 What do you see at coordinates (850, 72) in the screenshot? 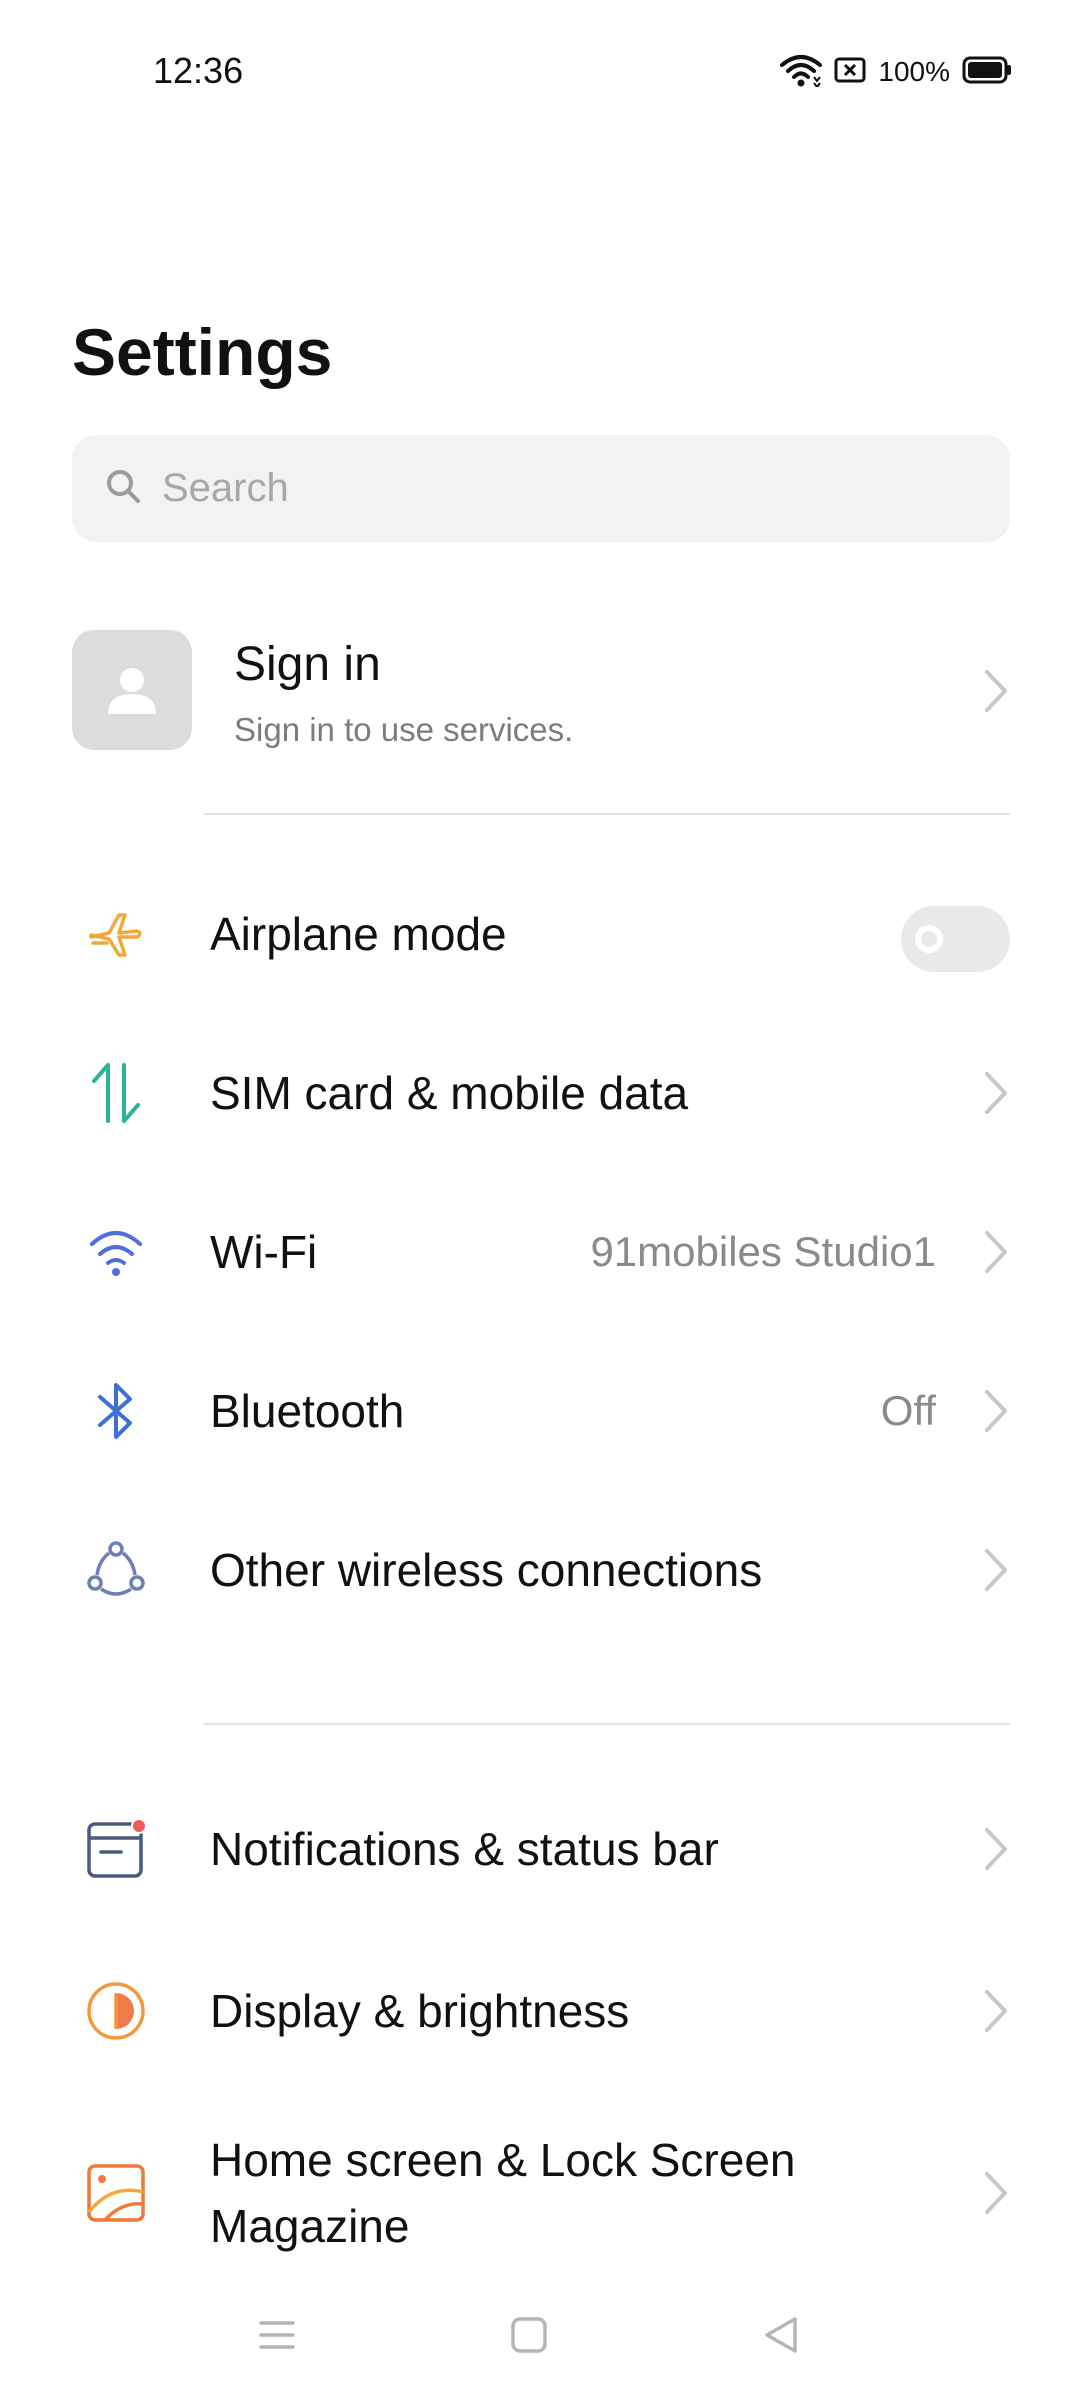
I see `screen-record-icon` at bounding box center [850, 72].